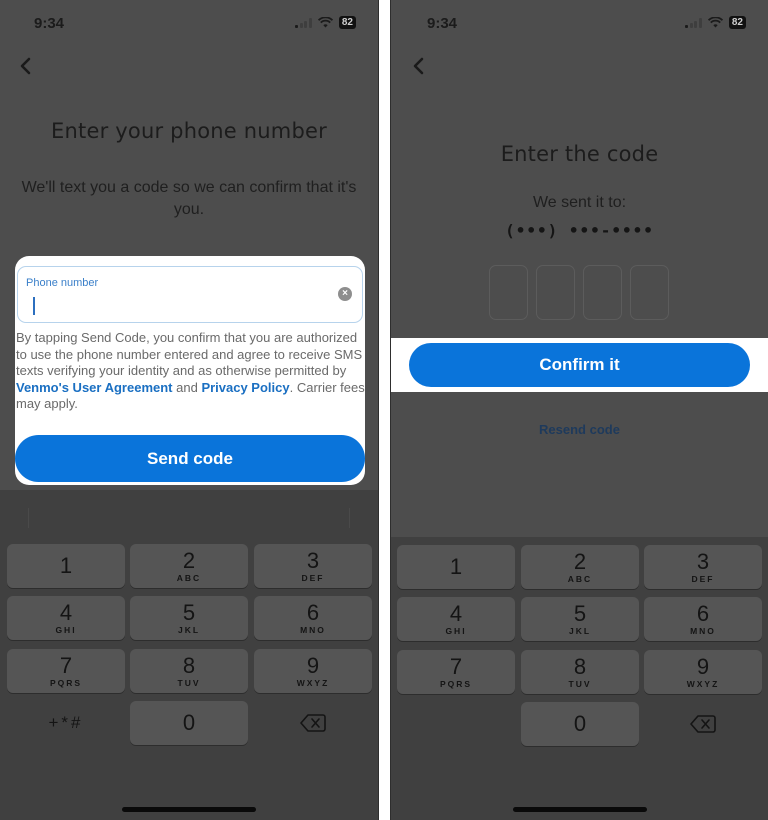  I want to click on key-digit: 5, so click(189, 612).